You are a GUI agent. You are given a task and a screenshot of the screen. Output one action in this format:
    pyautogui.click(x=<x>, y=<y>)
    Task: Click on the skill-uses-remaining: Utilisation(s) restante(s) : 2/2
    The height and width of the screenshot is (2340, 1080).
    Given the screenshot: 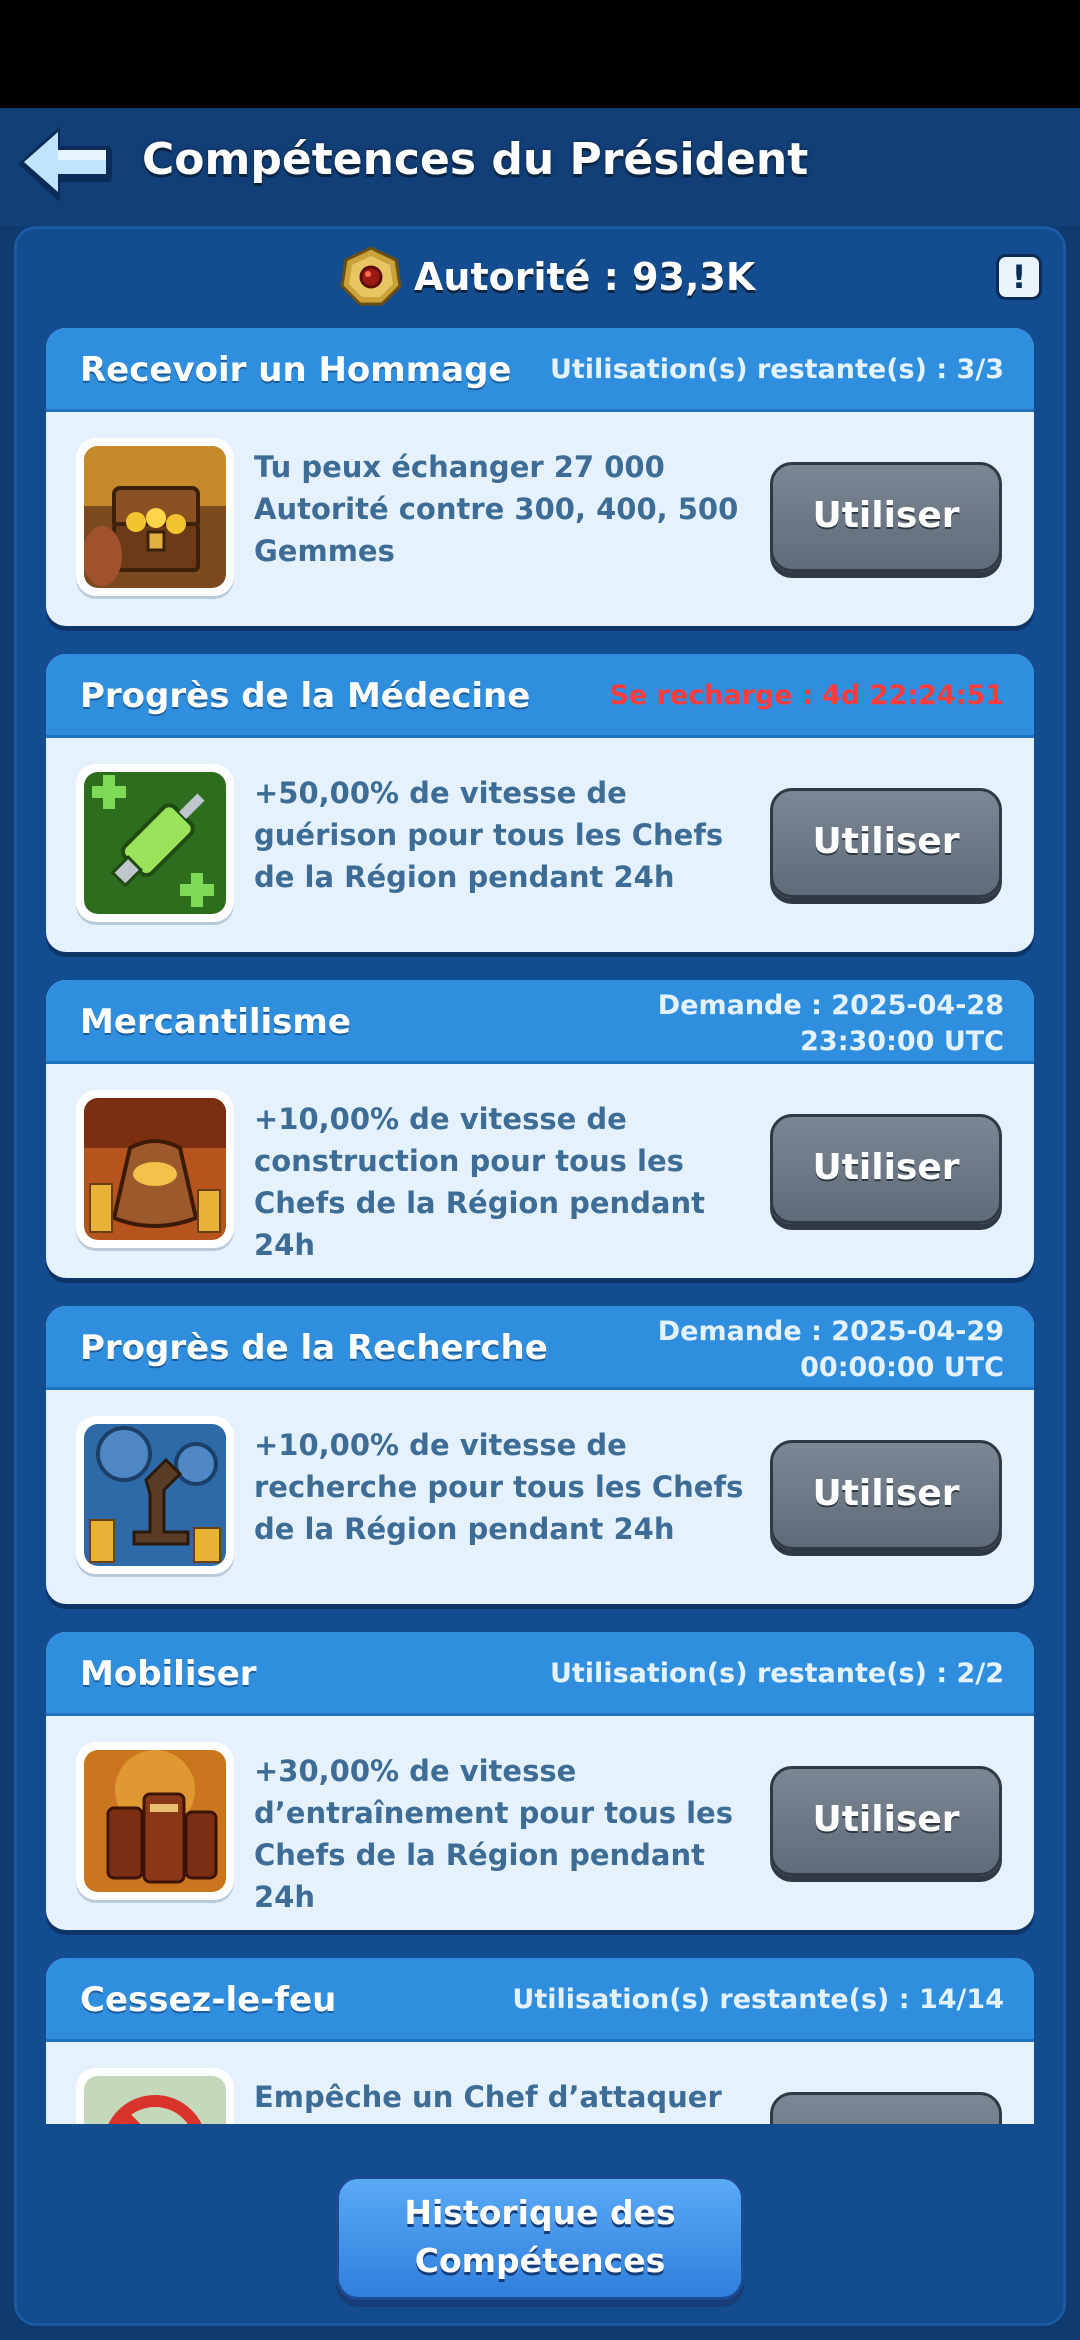 What is the action you would take?
    pyautogui.click(x=776, y=1673)
    